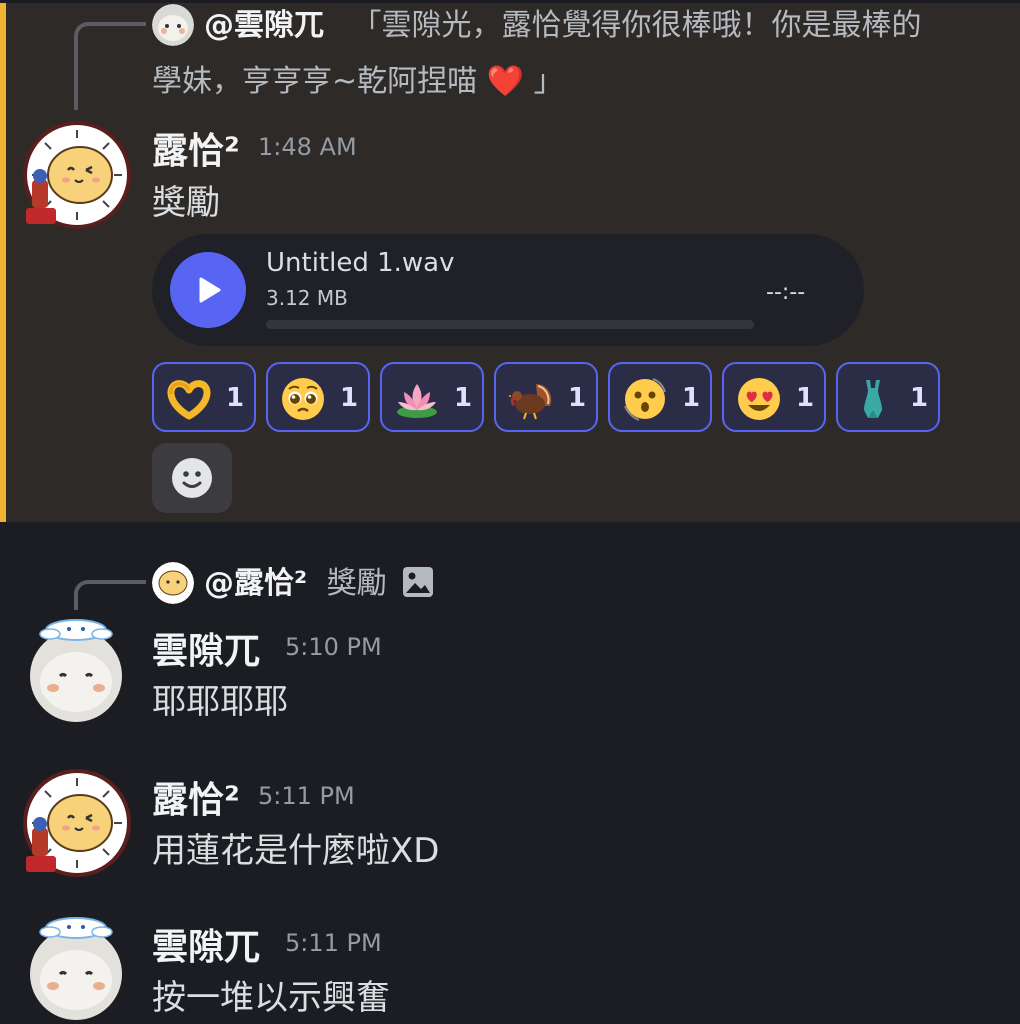 Image resolution: width=1020 pixels, height=1024 pixels. What do you see at coordinates (255, 583) in the screenshot?
I see `reply-mention: @露恰²` at bounding box center [255, 583].